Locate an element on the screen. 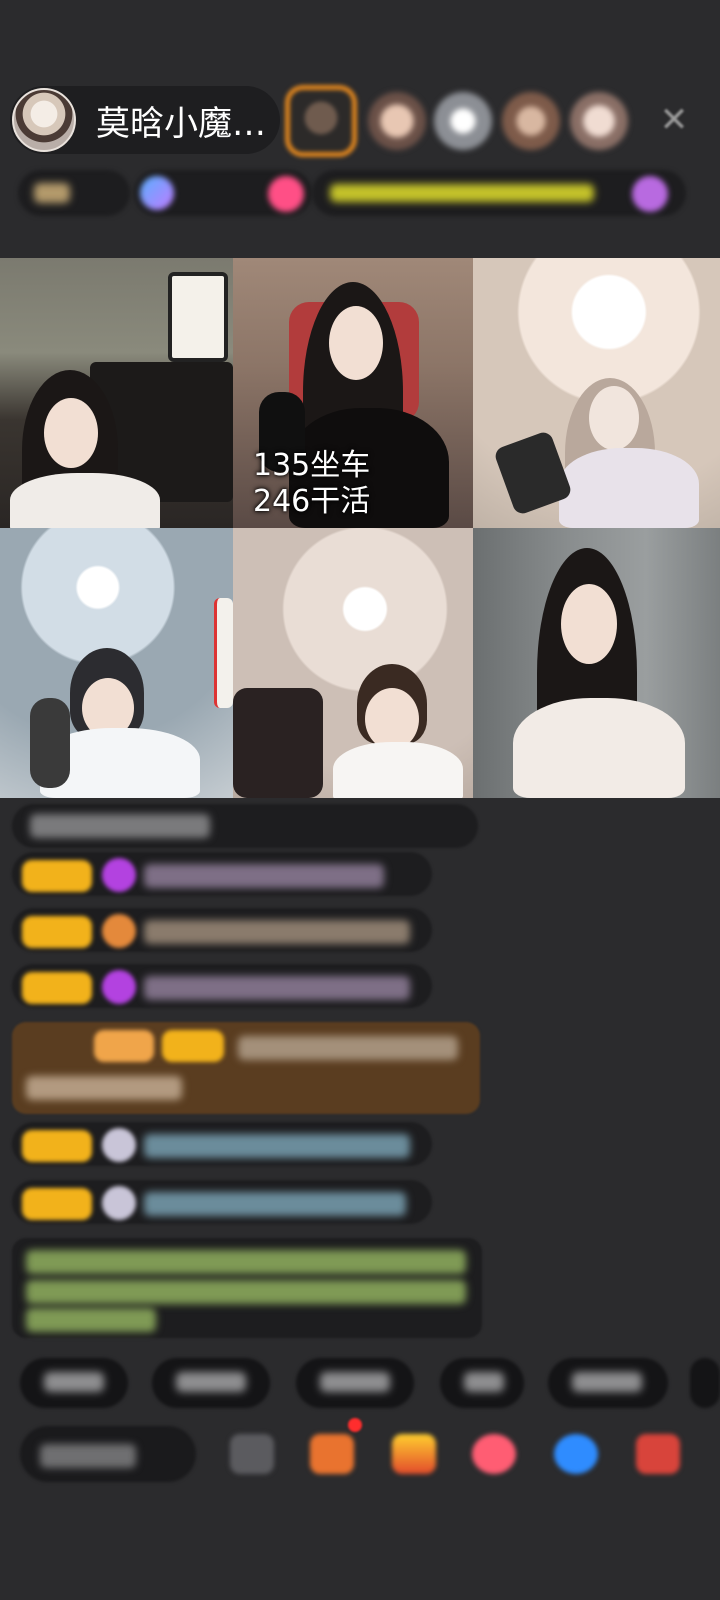 This screenshot has width=720, height=1600. overlay-line-1: 135坐车 is located at coordinates (312, 465).